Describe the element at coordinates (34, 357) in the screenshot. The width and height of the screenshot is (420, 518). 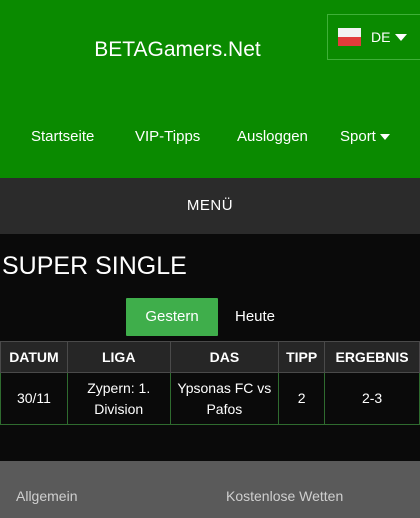
I see `column-header-datum: DATUM` at that location.